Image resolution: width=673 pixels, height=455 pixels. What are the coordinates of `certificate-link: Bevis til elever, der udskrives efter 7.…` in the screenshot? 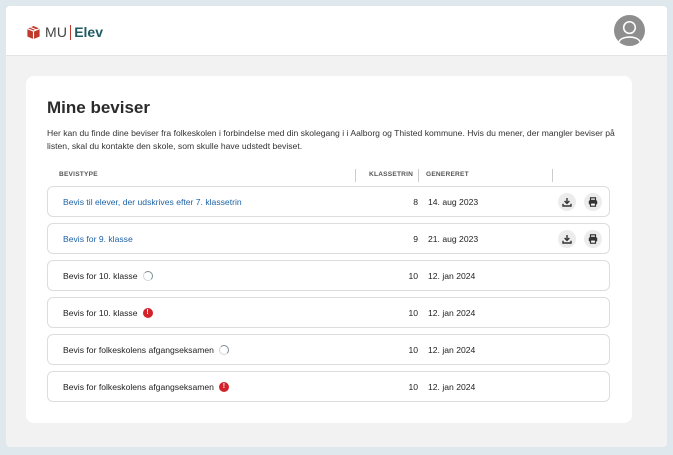 It's located at (152, 202).